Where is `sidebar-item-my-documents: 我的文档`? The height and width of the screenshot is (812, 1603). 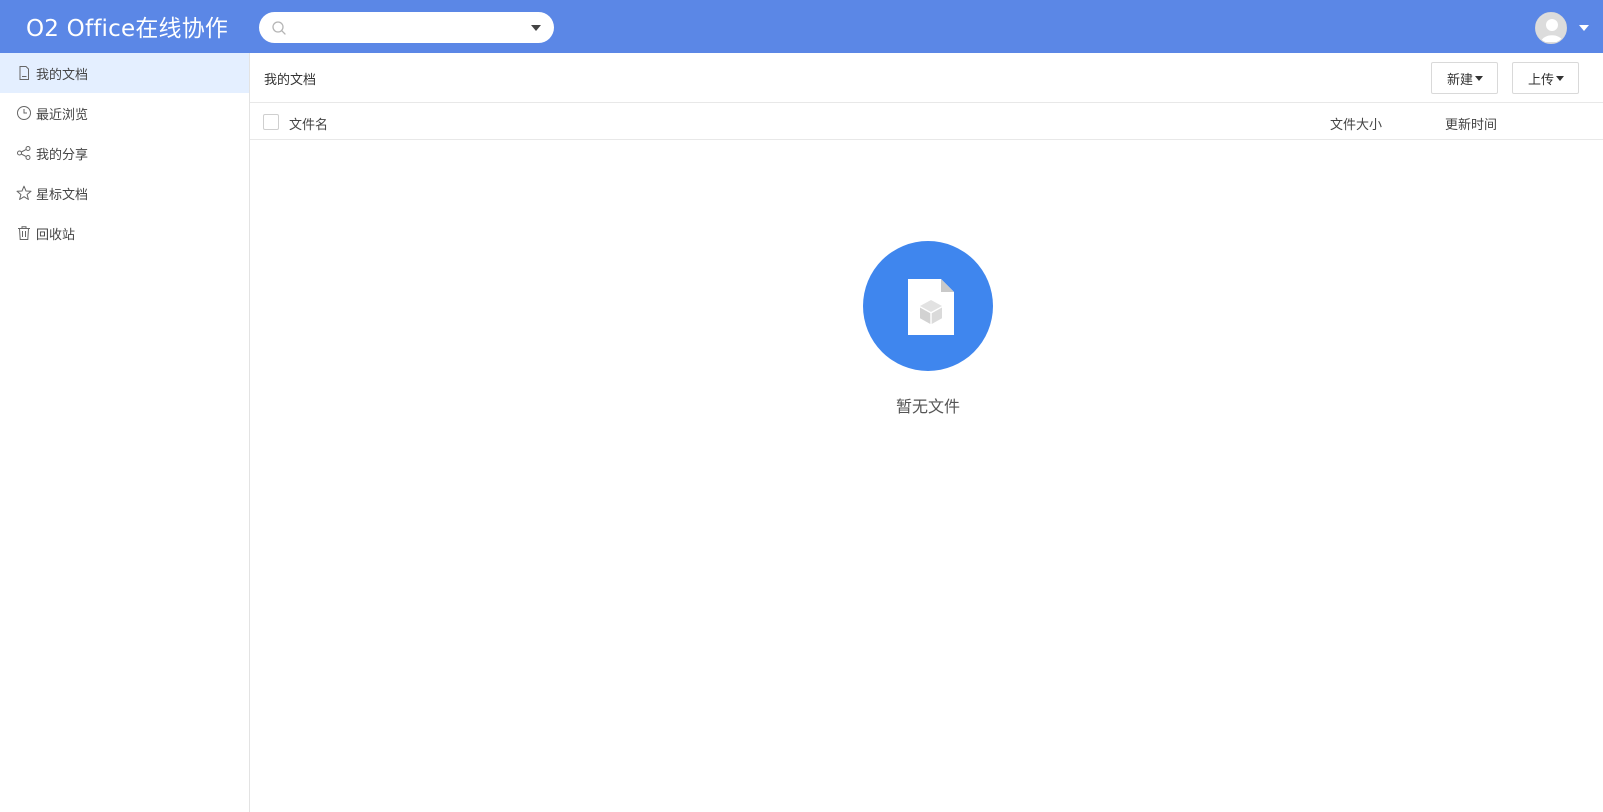
sidebar-item-my-documents: 我的文档 is located at coordinates (124, 73).